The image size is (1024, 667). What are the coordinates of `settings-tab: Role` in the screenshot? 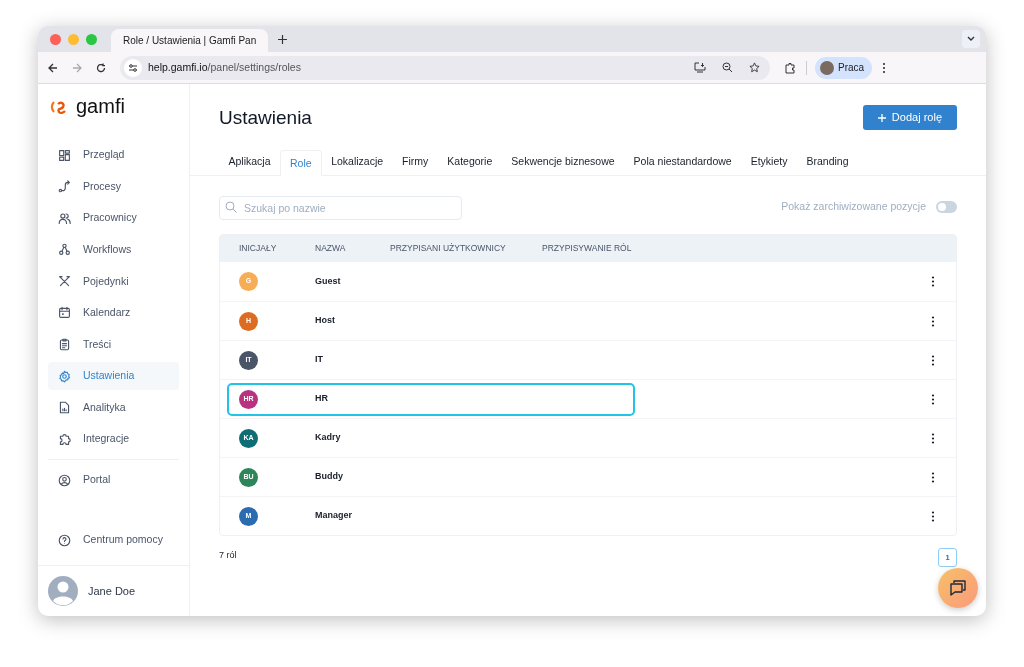 It's located at (301, 163).